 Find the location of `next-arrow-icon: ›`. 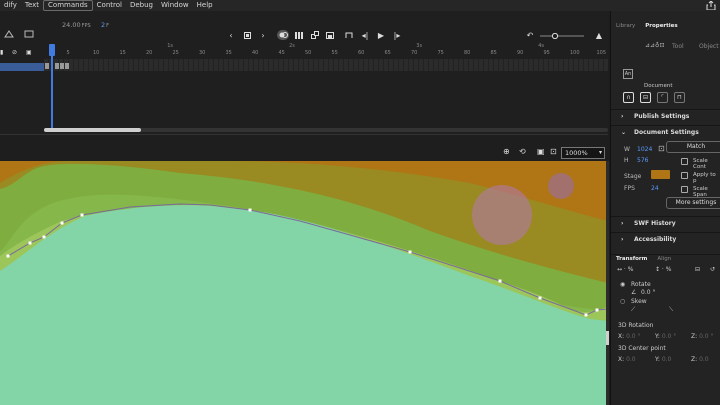

next-arrow-icon: › is located at coordinates (263, 35).